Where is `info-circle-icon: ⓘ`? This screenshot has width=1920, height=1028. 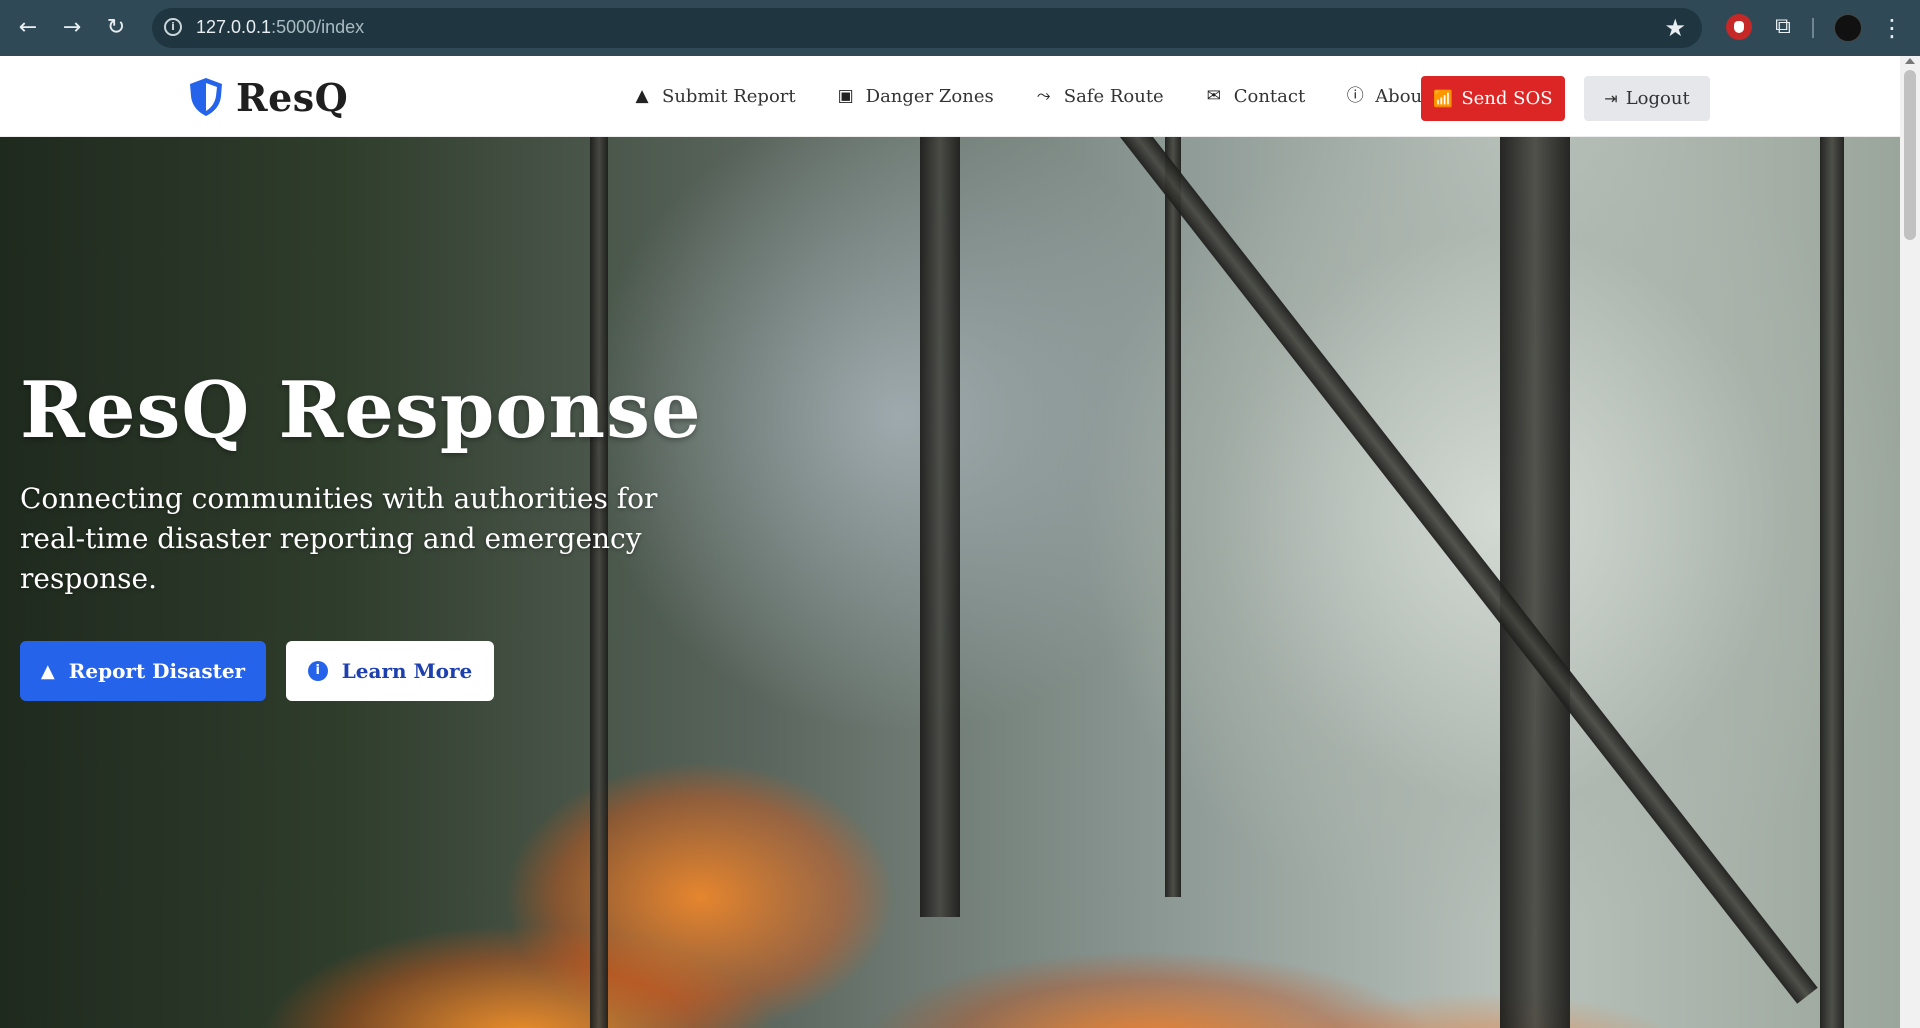
info-circle-icon: ⓘ is located at coordinates (1355, 96).